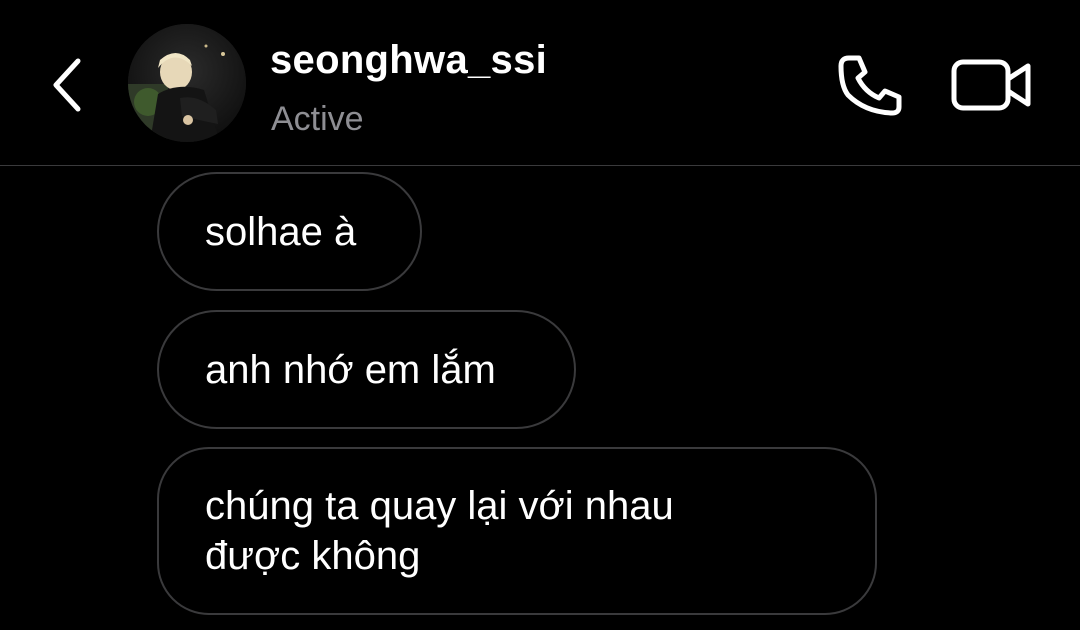 This screenshot has width=1080, height=630. I want to click on avatar, so click(187, 83).